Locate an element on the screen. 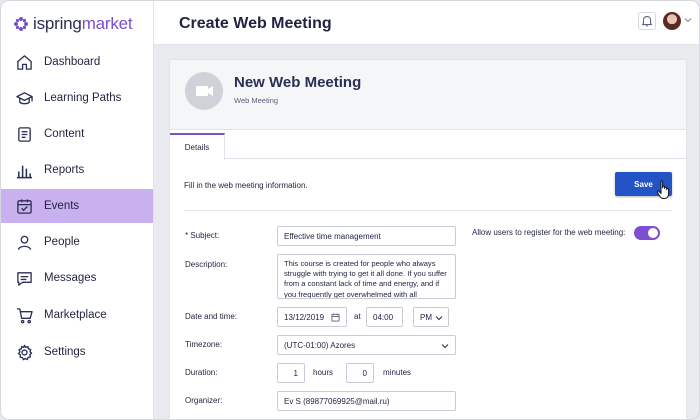 The height and width of the screenshot is (420, 700). date-field: 13/12/2019 is located at coordinates (312, 317).